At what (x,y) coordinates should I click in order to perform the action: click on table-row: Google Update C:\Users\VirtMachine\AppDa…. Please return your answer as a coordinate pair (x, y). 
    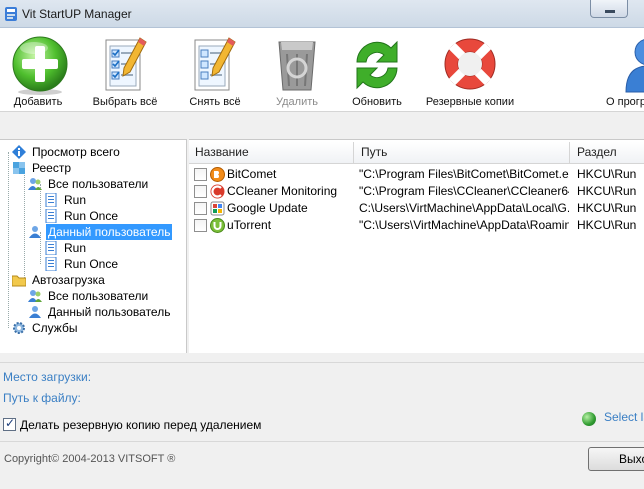
    Looking at the image, I should click on (416, 208).